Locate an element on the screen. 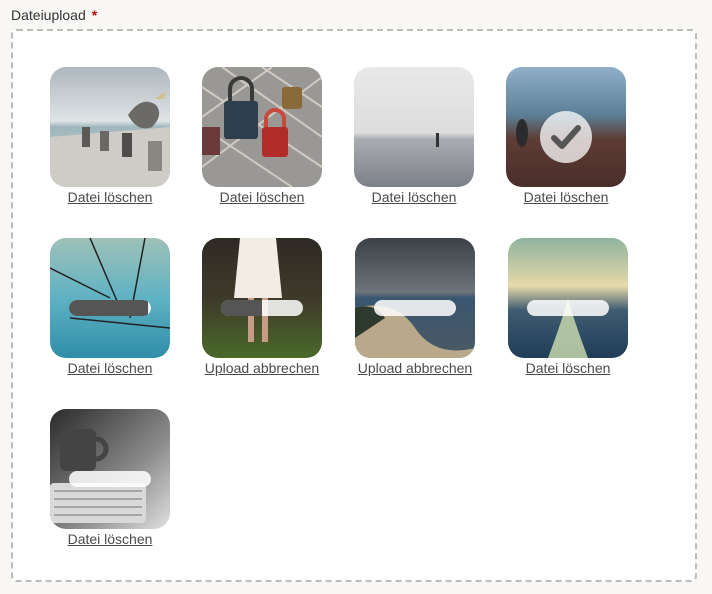 Image resolution: width=712 pixels, height=594 pixels. file-thumbnail-ocean-sky is located at coordinates (568, 298).